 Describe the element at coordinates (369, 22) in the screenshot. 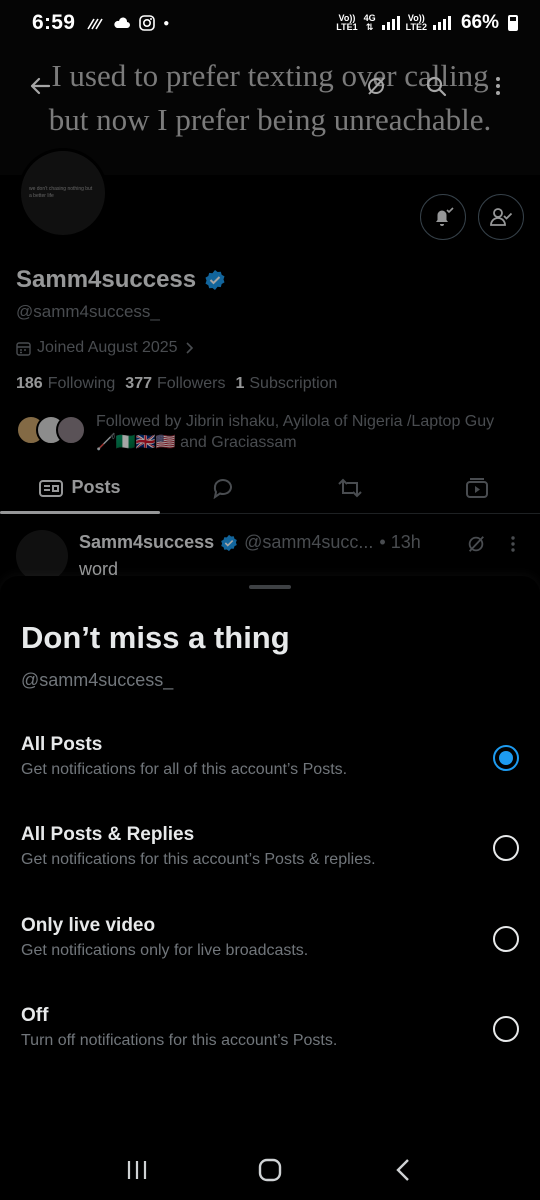

I see `network-4g-label: 4G ⇅` at that location.